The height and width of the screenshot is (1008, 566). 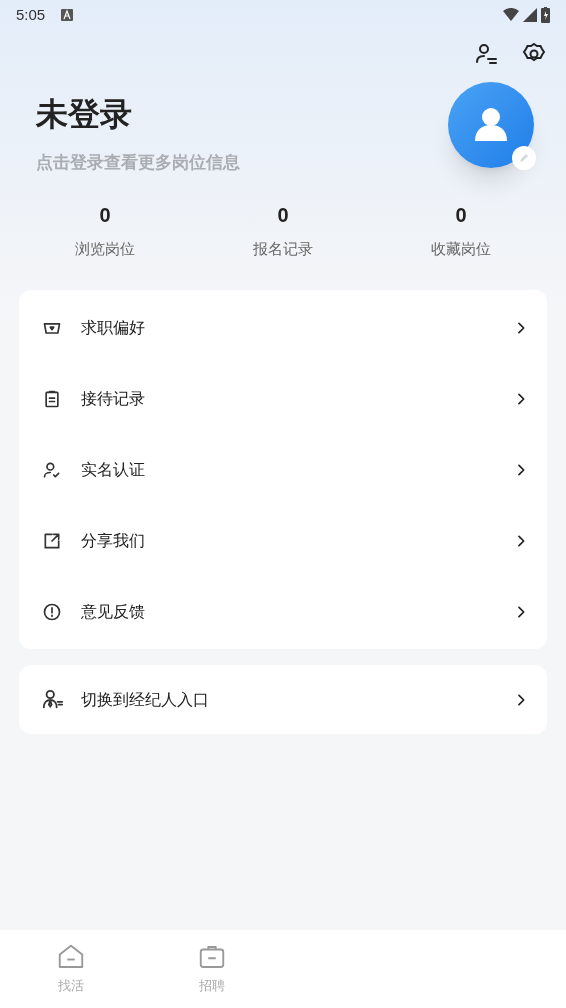 What do you see at coordinates (84, 114) in the screenshot?
I see `login-status-title: 未登录` at bounding box center [84, 114].